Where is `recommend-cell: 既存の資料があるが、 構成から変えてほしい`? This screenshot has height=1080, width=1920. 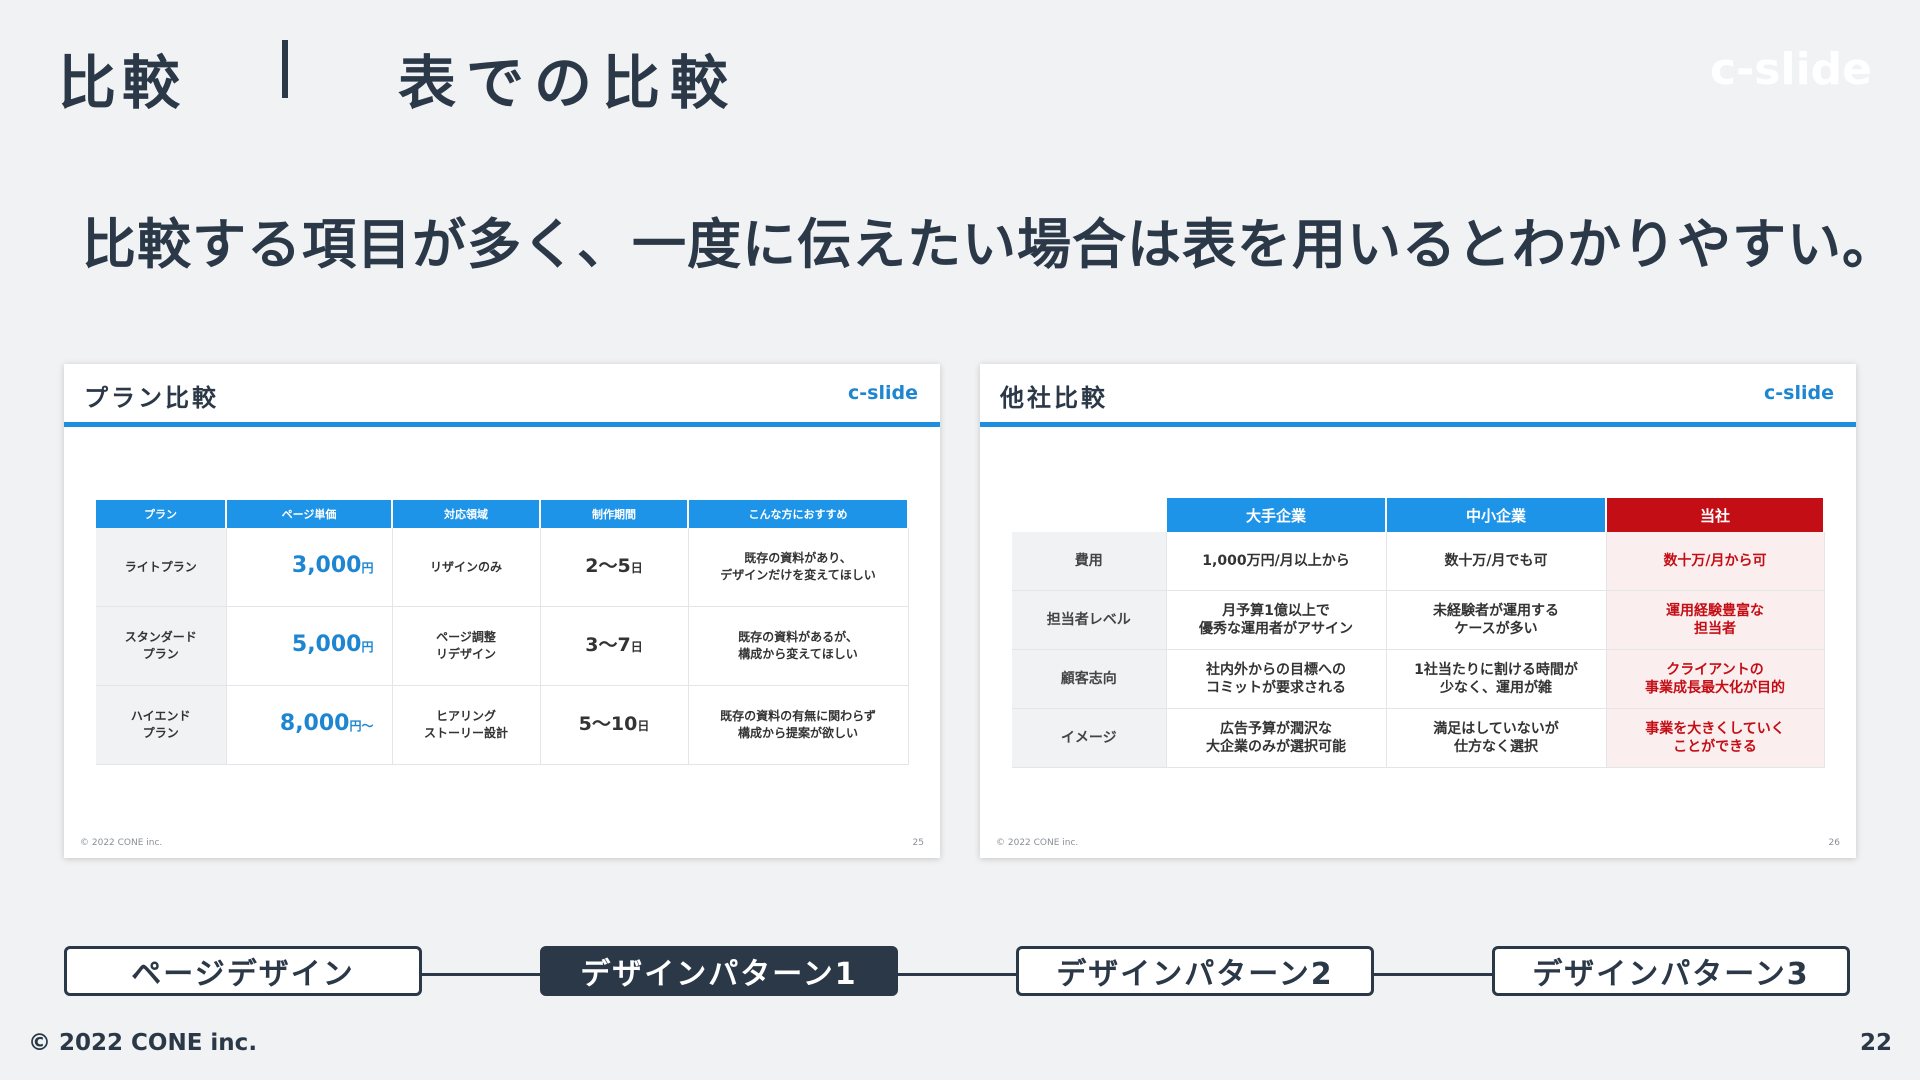
recommend-cell: 既存の資料があるが、 構成から変えてほしい is located at coordinates (798, 646).